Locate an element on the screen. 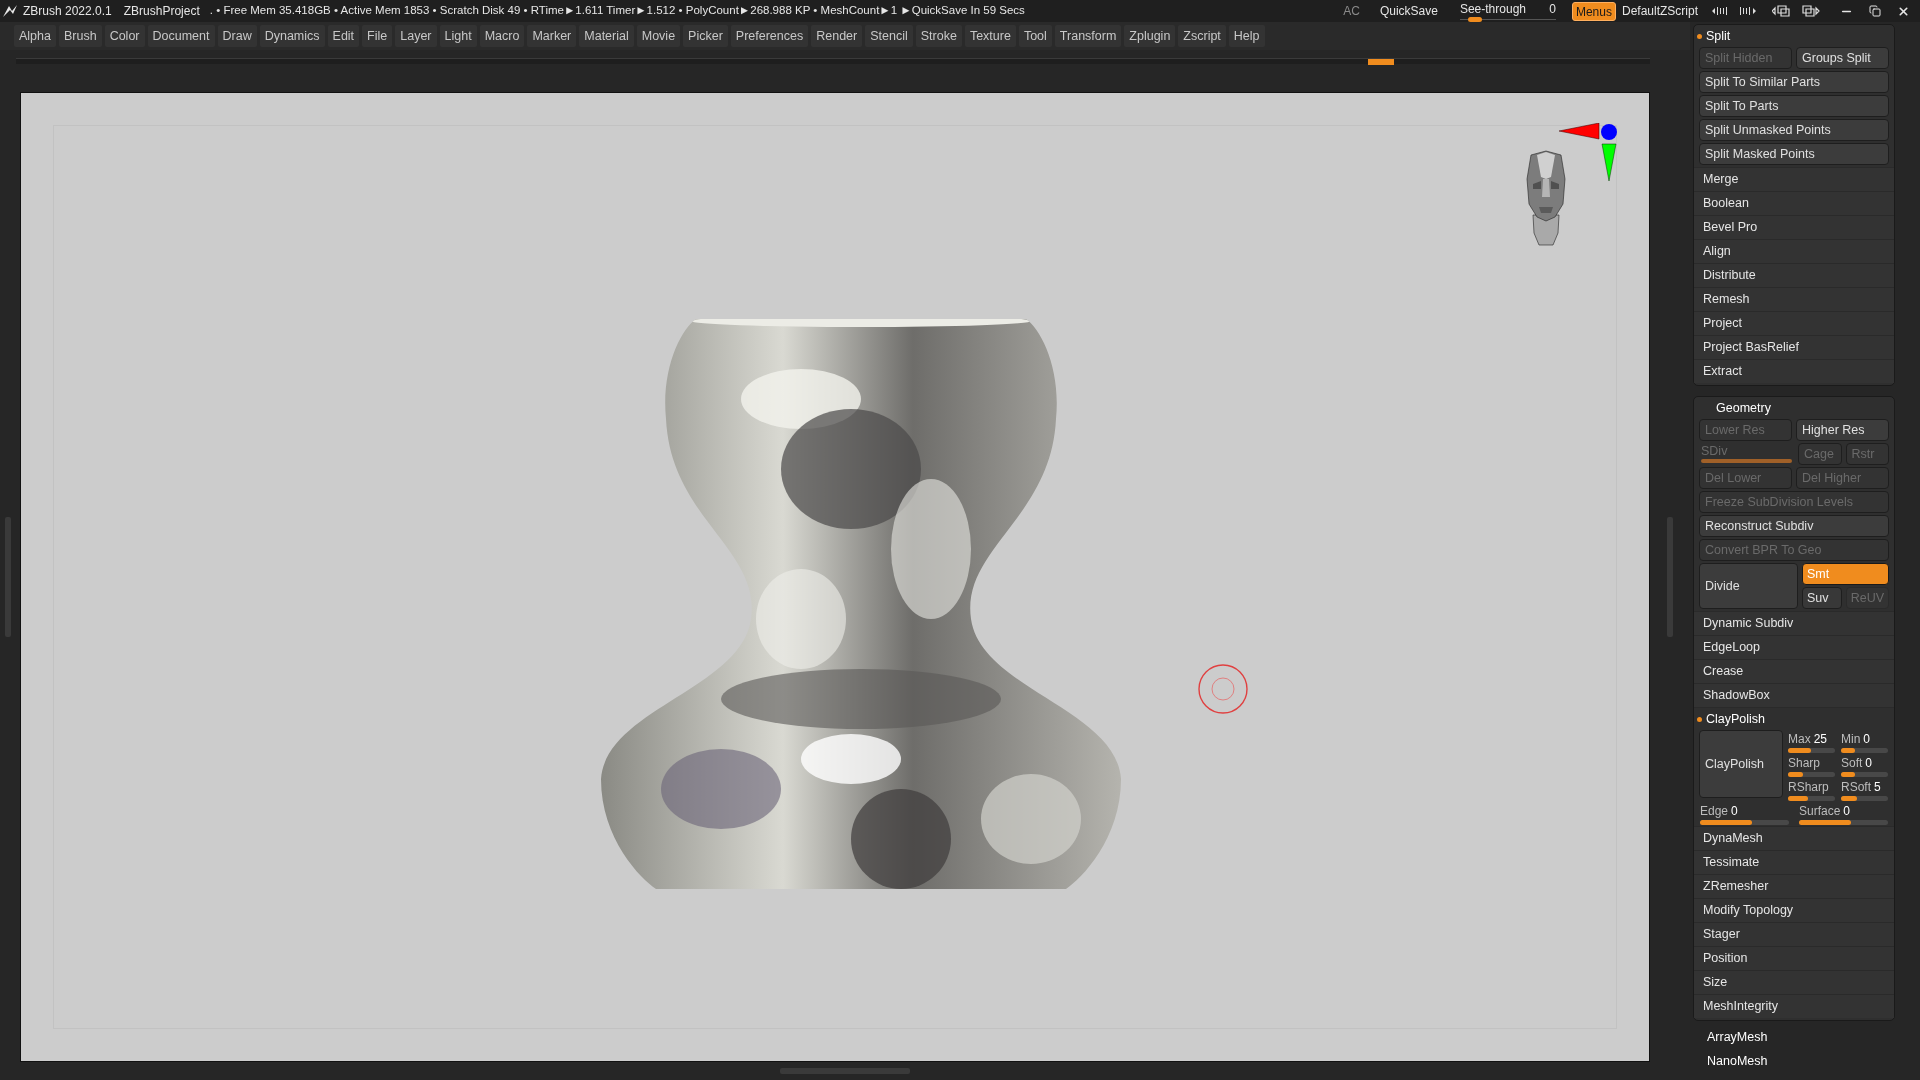 This screenshot has width=1920, height=1080. panel-button: Split Masked Points is located at coordinates (1794, 154).